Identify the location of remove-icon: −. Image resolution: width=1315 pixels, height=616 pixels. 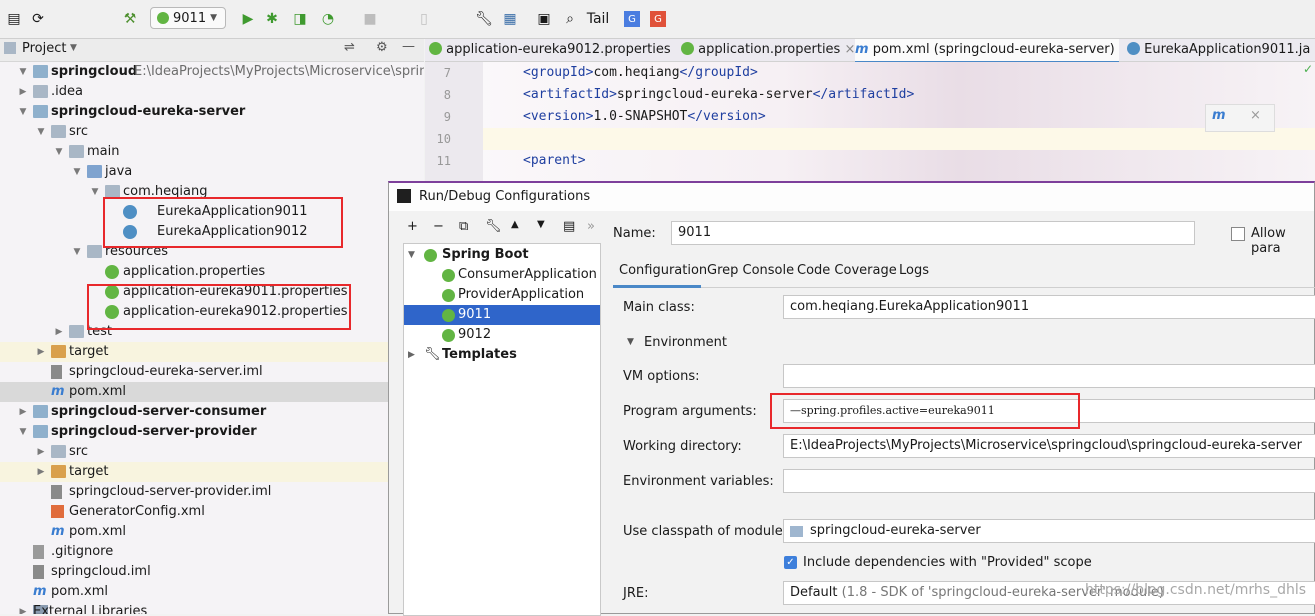
(438, 226).